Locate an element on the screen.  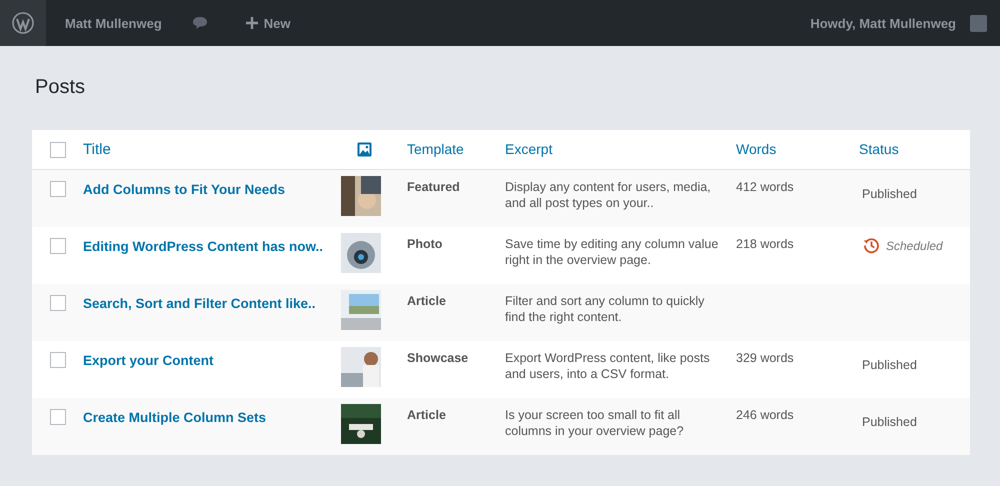
account-greeting-link: Howdy, Matt Mullenweg is located at coordinates (883, 23).